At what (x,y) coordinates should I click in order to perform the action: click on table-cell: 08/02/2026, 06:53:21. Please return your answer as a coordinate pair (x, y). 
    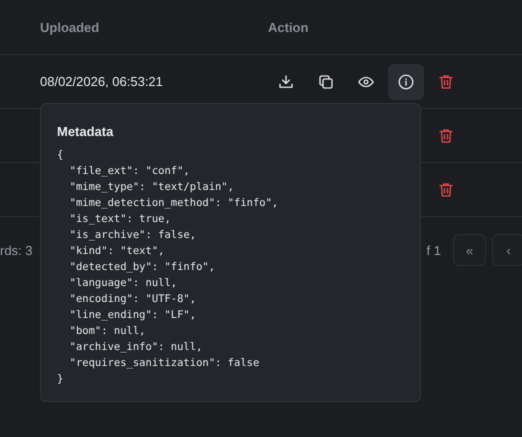
    Looking at the image, I should click on (101, 81).